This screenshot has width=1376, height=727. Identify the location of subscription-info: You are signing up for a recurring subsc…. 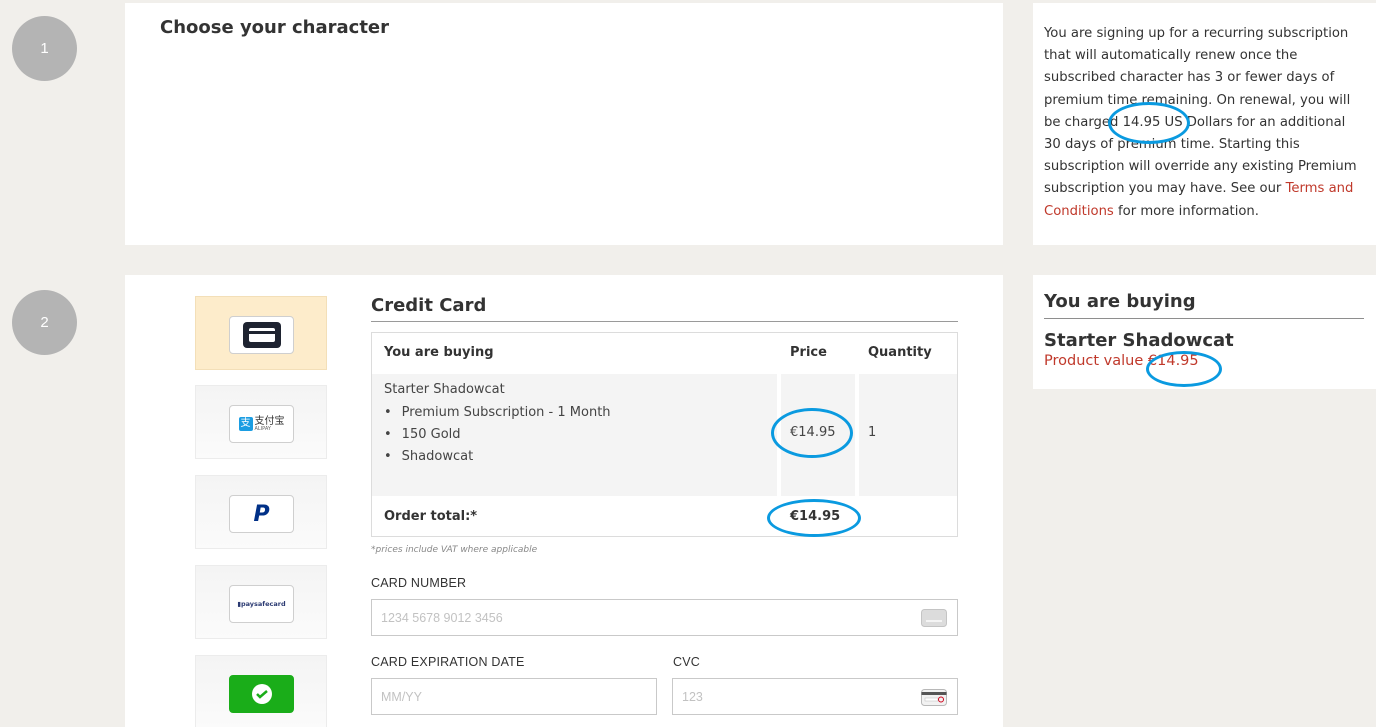
(1204, 124).